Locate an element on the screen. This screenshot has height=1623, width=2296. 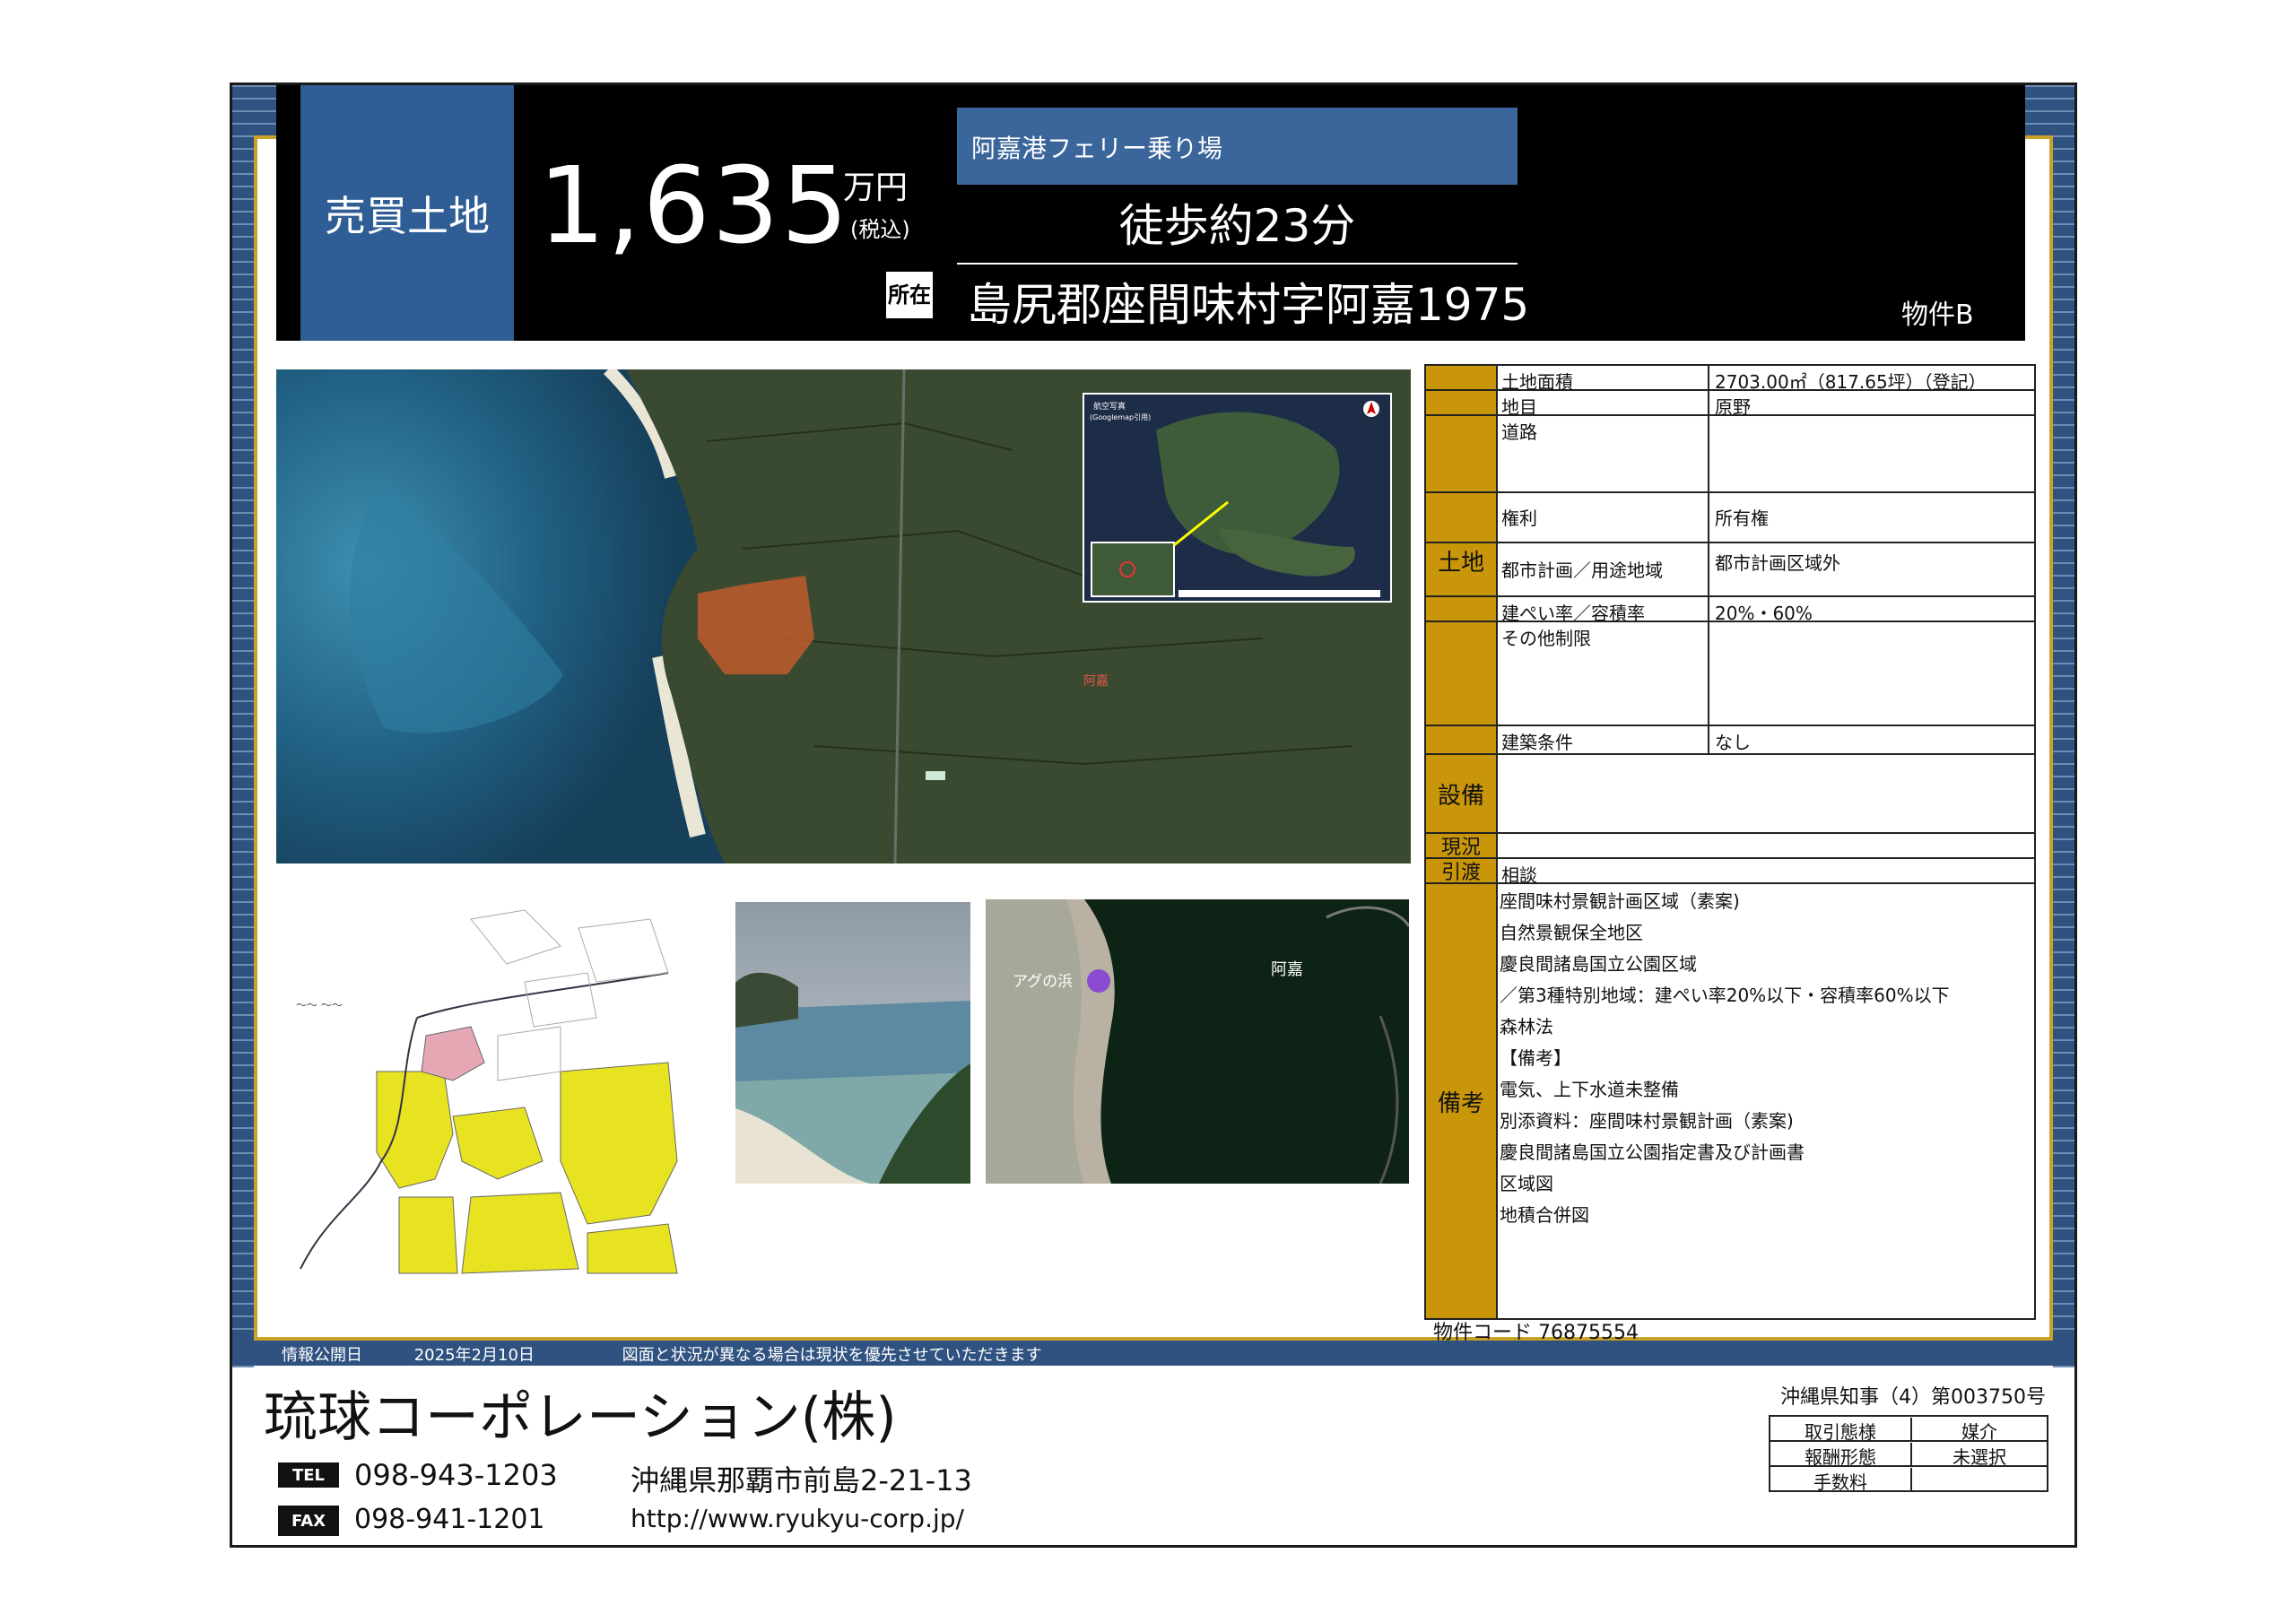
divider is located at coordinates (1237, 264).